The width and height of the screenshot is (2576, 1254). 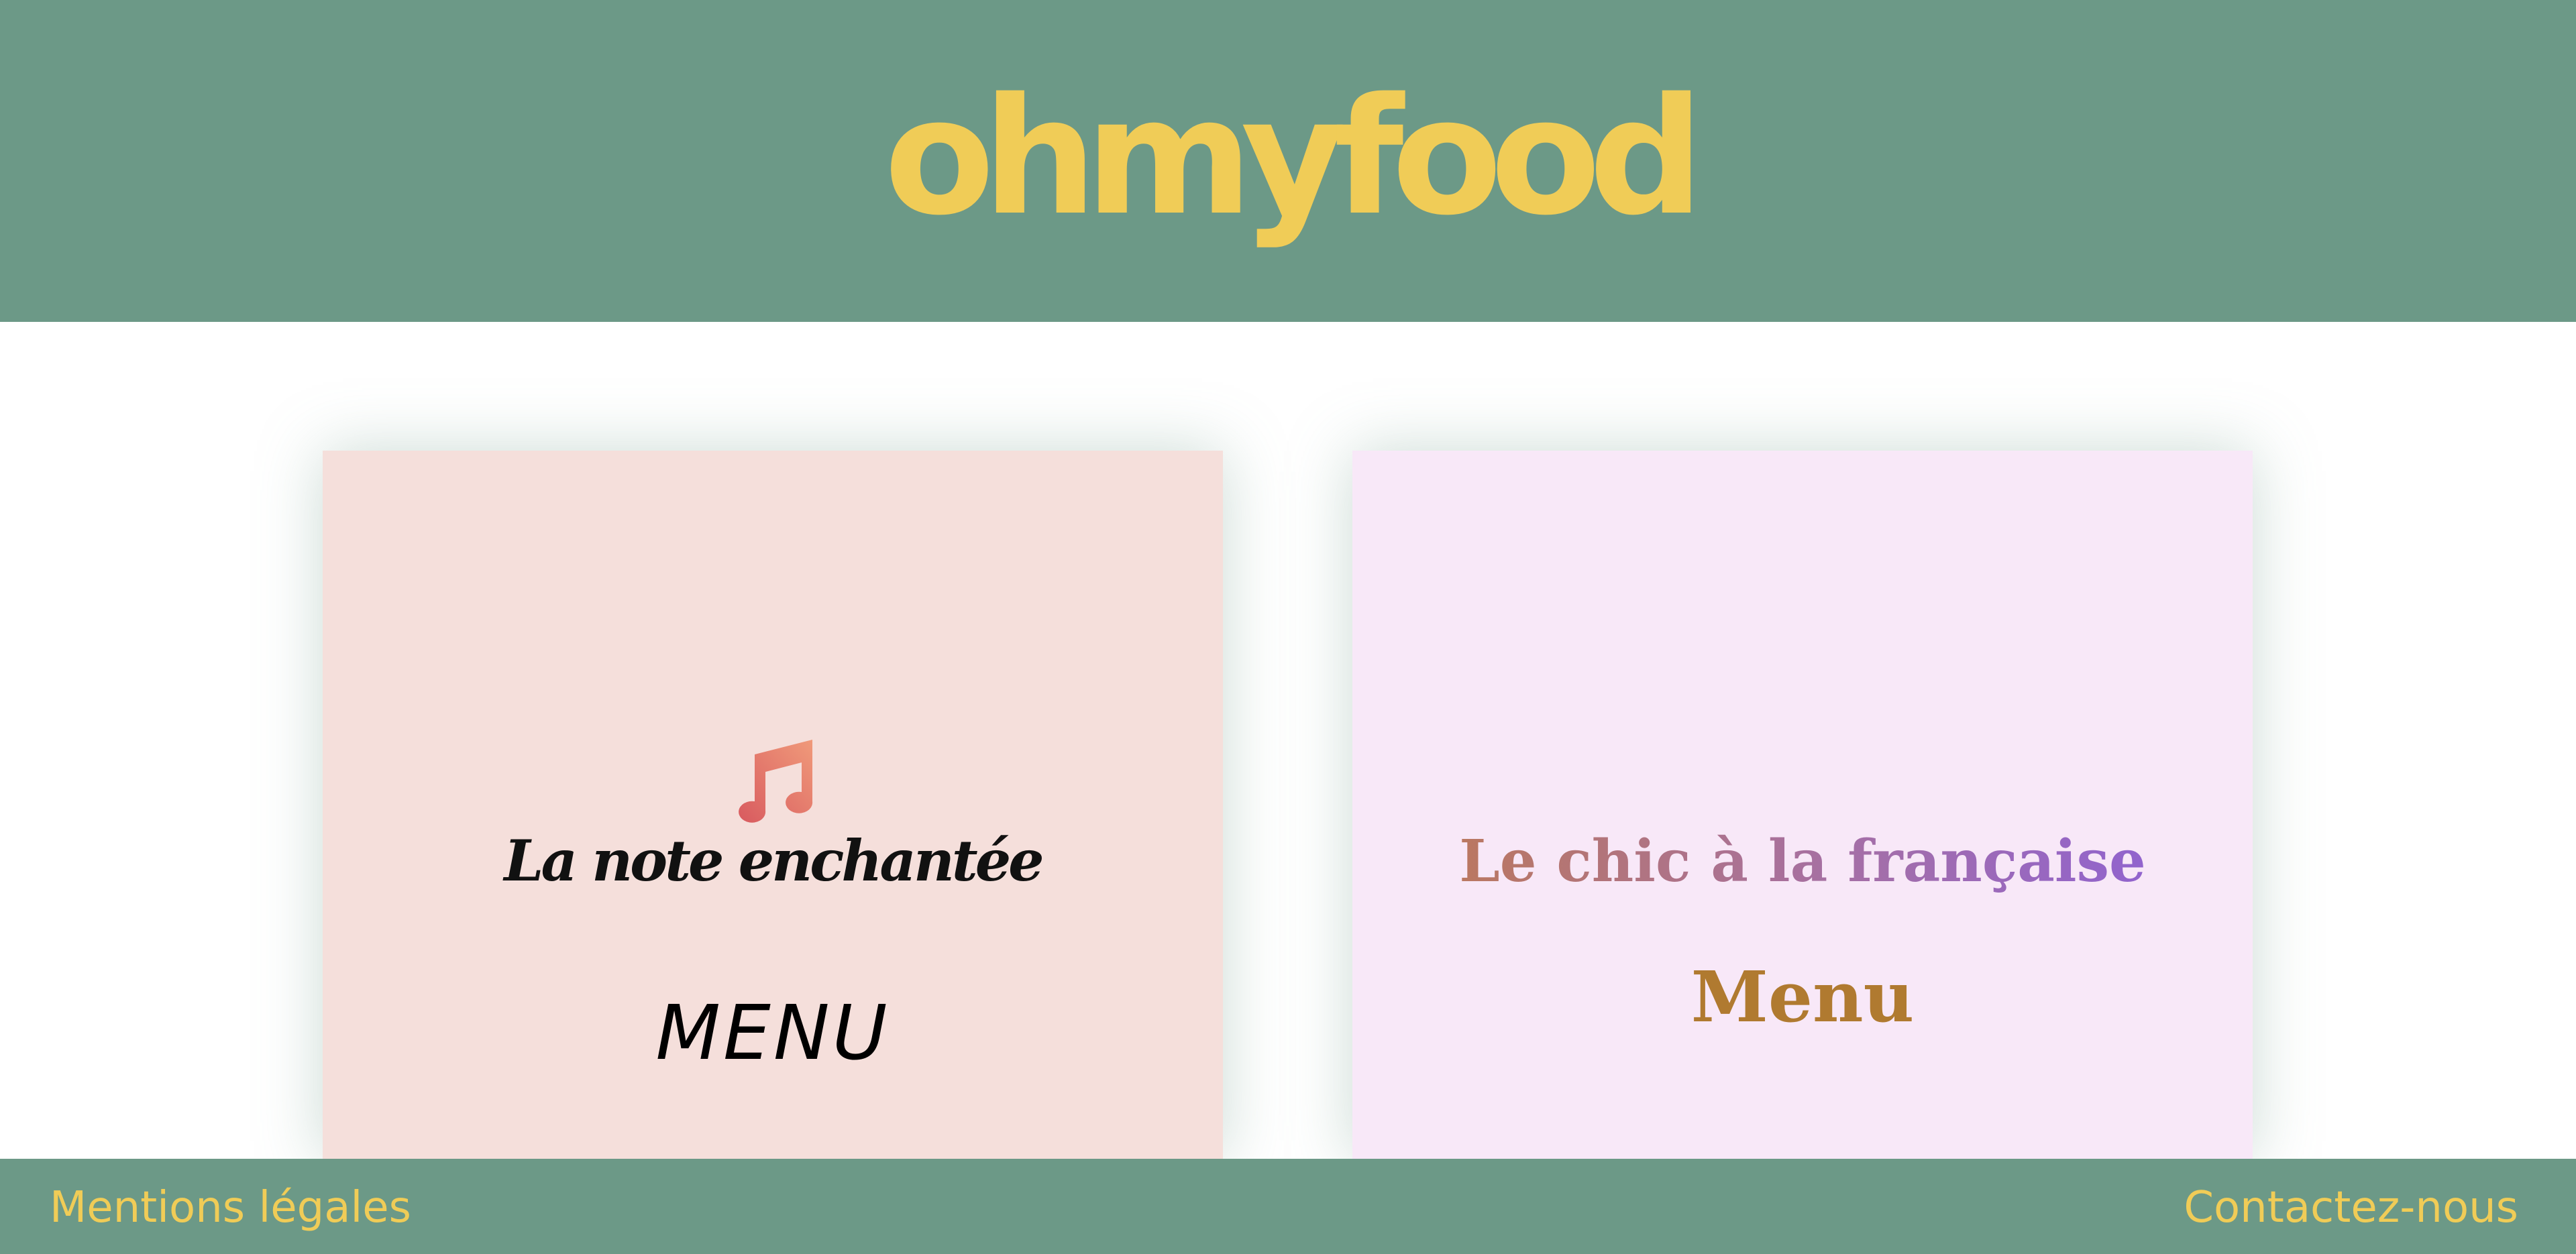 What do you see at coordinates (1802, 862) in the screenshot?
I see `restaurant-title-le-chic-a-la-francaise: Le chic à la française` at bounding box center [1802, 862].